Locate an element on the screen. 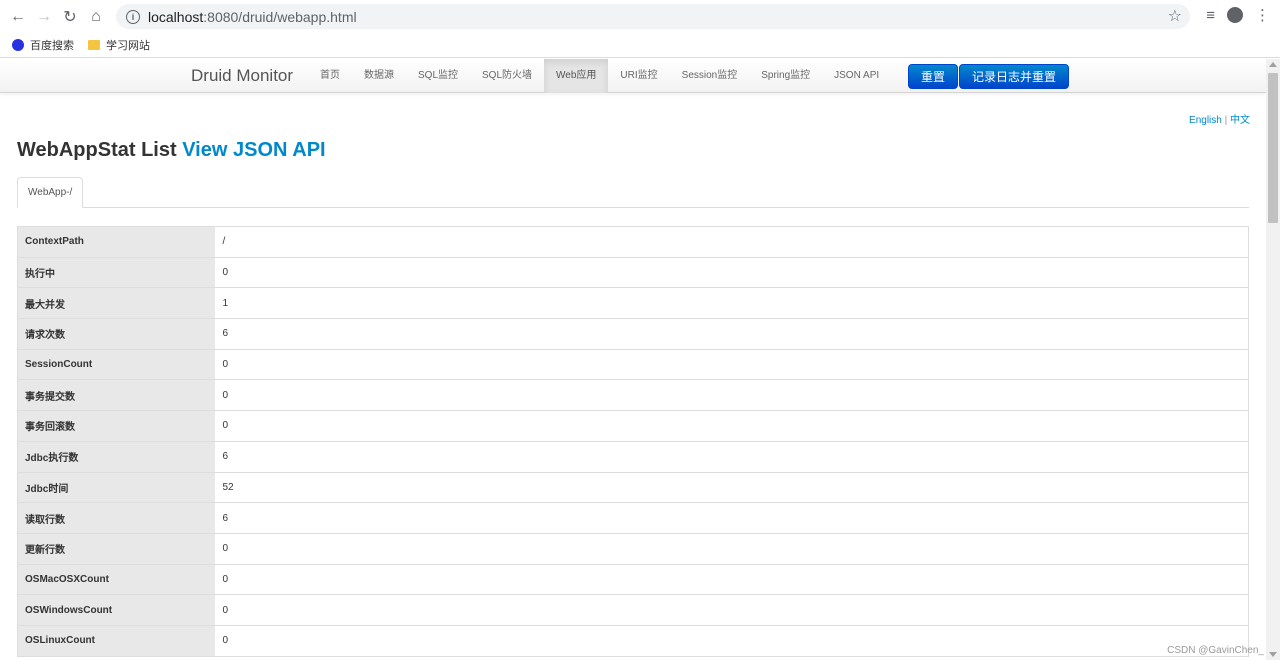 The width and height of the screenshot is (1280, 660). table-row: 读取行数 6 is located at coordinates (633, 518).